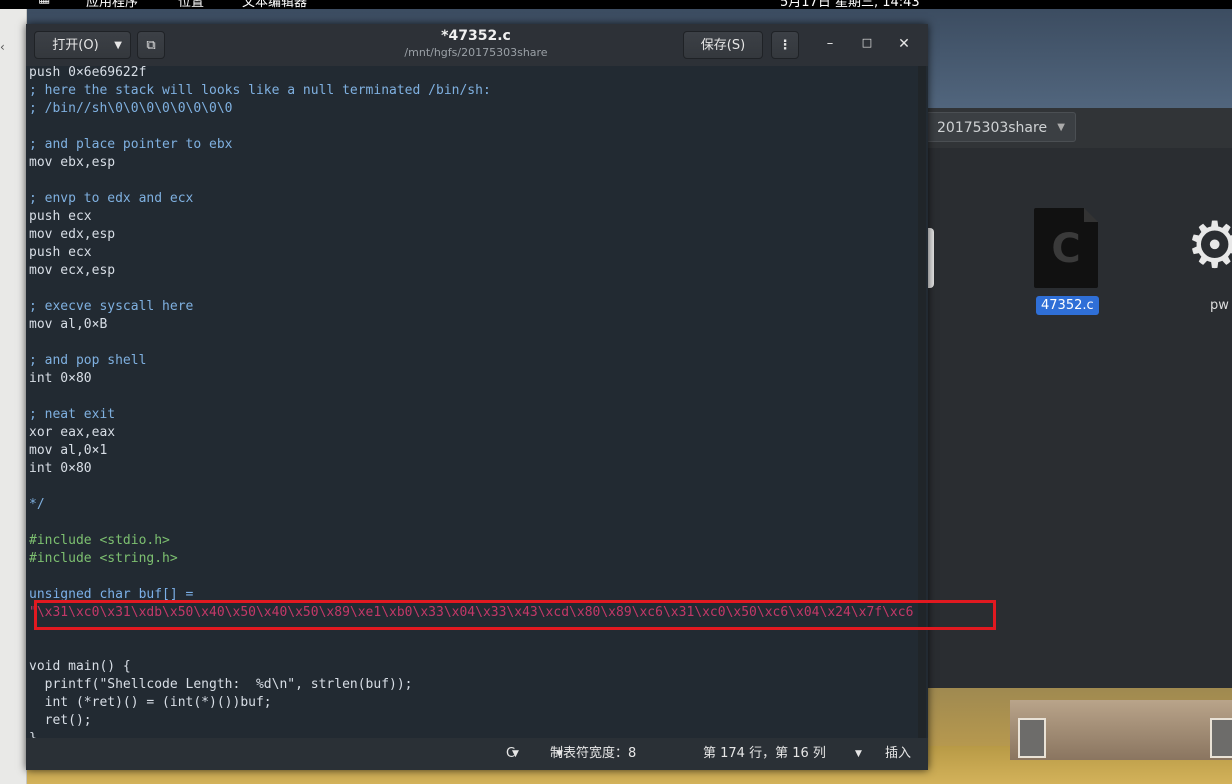 Image resolution: width=1232 pixels, height=784 pixels. I want to click on code-line: }, so click(33, 734).